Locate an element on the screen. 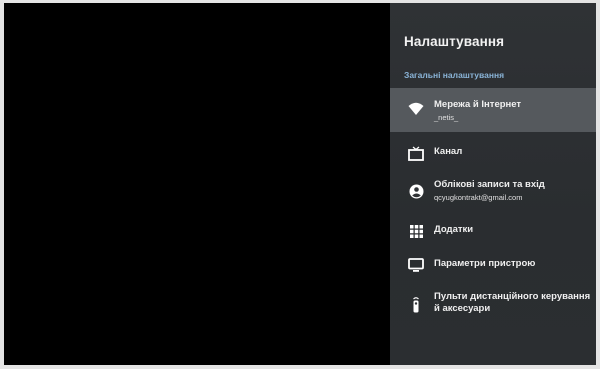 The image size is (600, 369). panel-title: Налаштування is located at coordinates (454, 41).